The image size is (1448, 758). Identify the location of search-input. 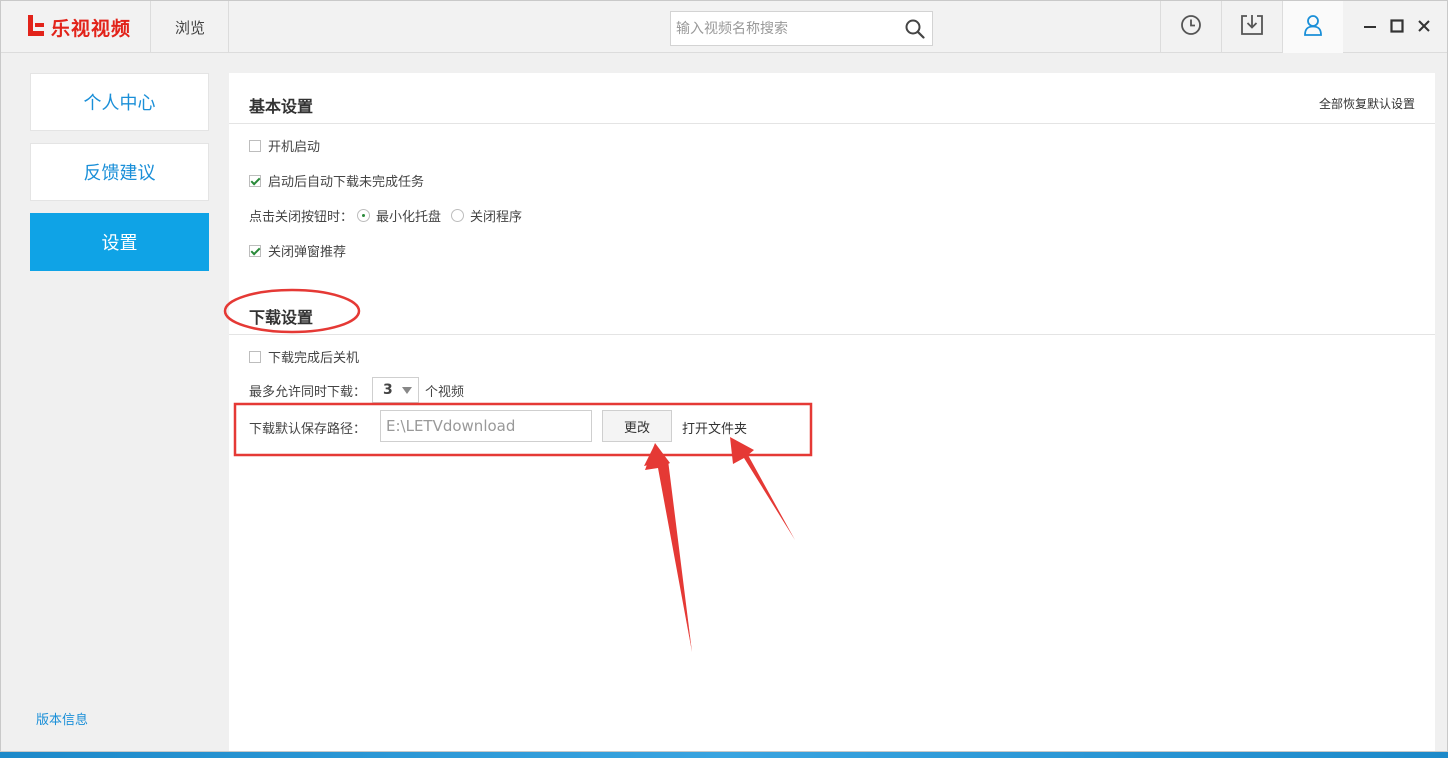
(784, 28).